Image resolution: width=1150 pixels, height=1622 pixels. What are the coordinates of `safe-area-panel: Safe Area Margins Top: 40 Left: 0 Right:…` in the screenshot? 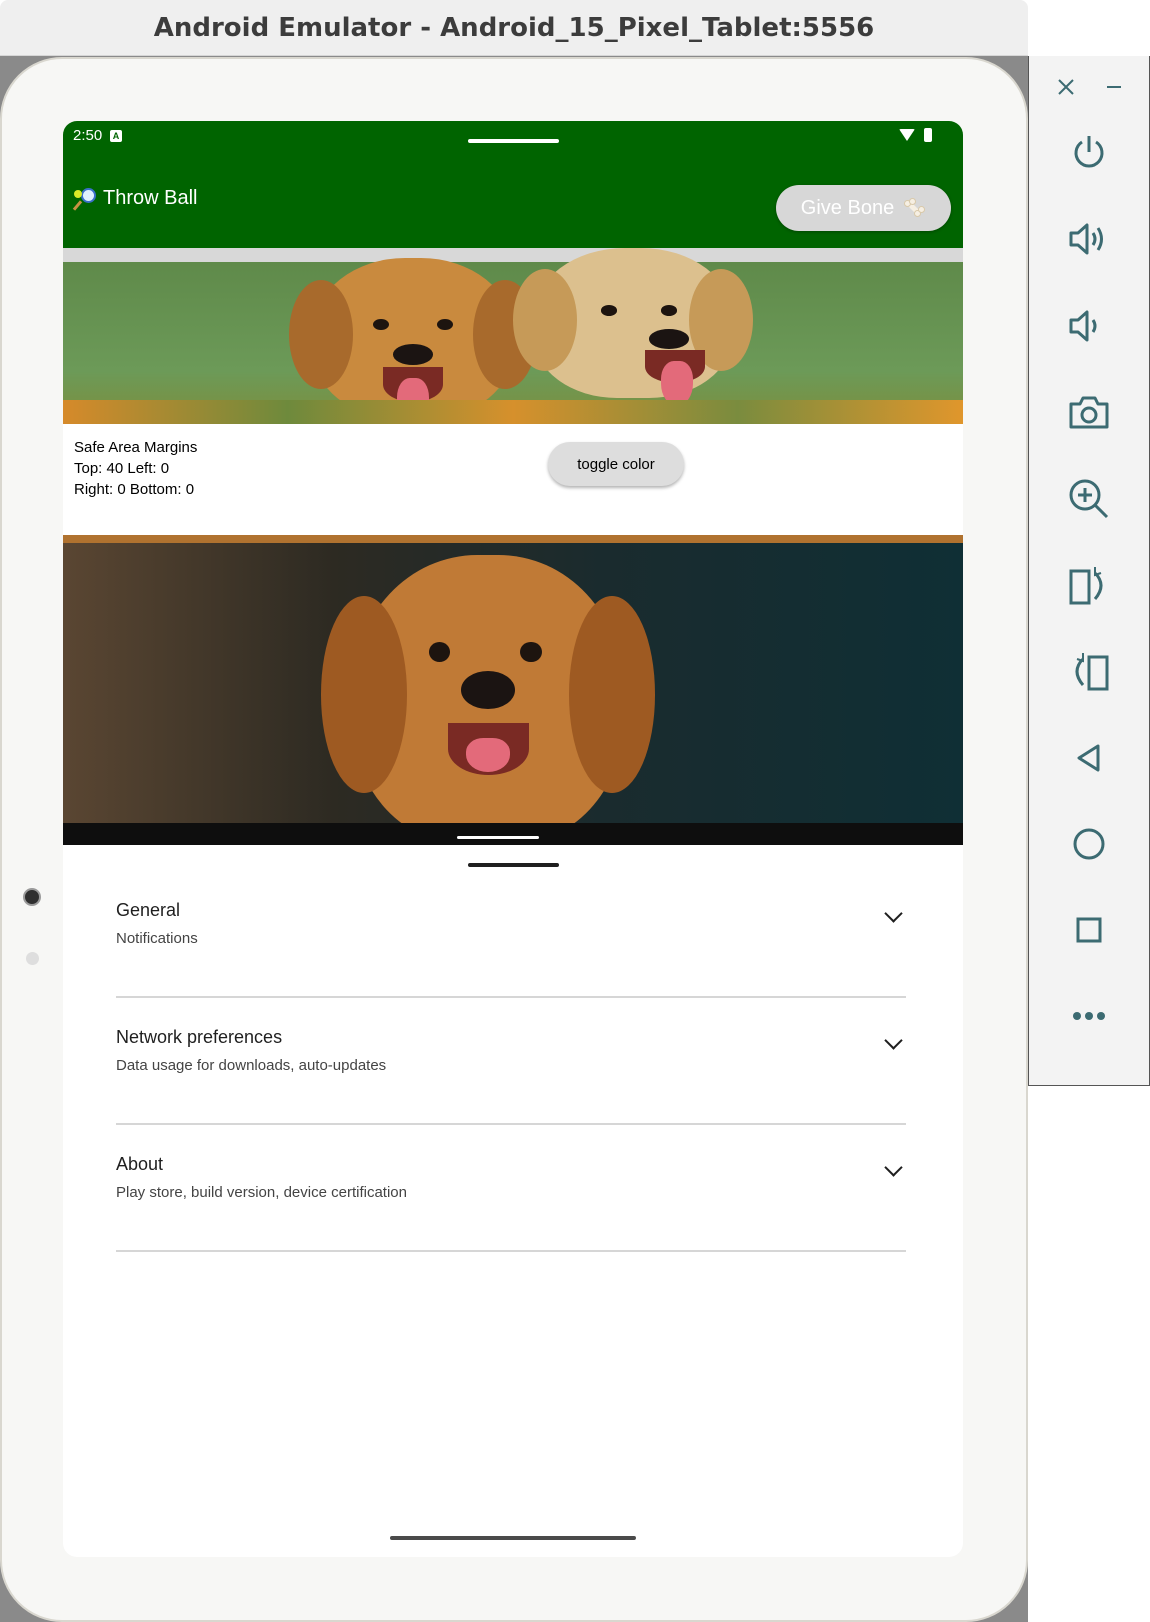 It's located at (513, 479).